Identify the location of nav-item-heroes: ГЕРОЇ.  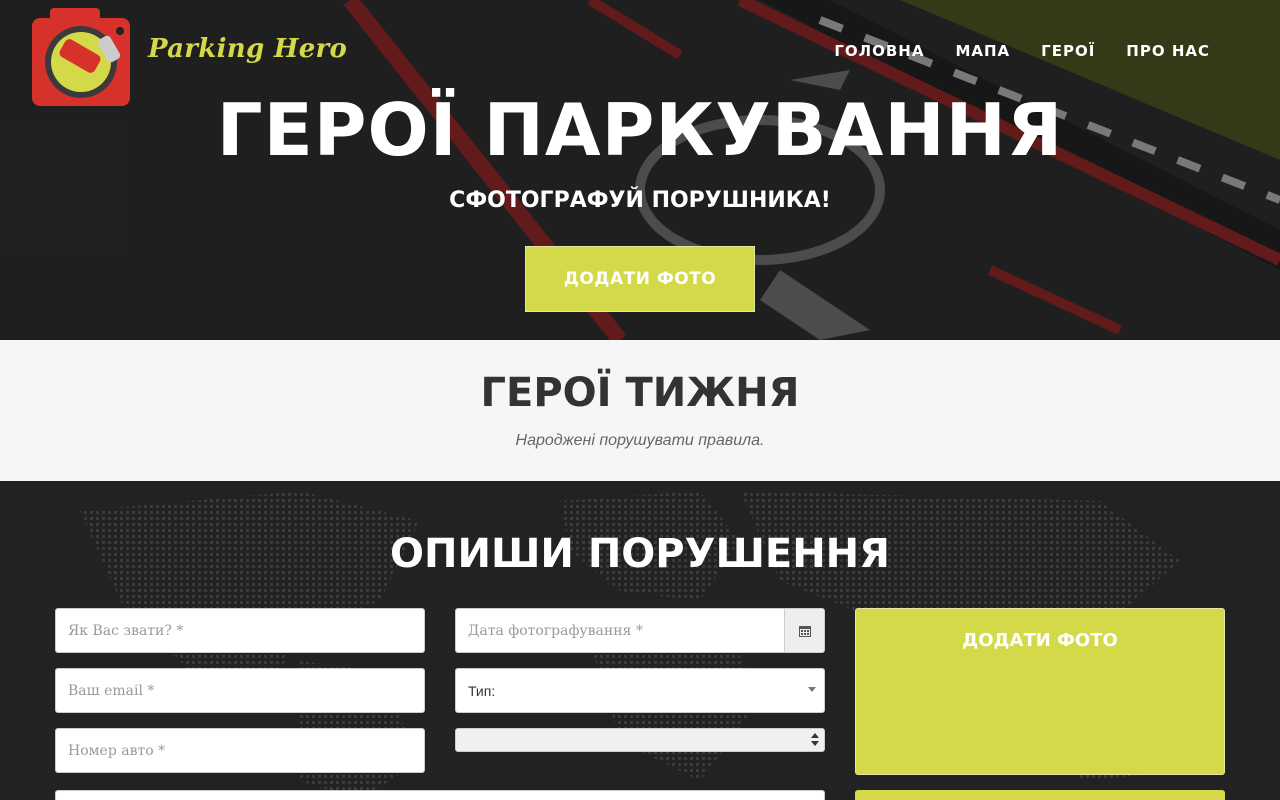
(1068, 51).